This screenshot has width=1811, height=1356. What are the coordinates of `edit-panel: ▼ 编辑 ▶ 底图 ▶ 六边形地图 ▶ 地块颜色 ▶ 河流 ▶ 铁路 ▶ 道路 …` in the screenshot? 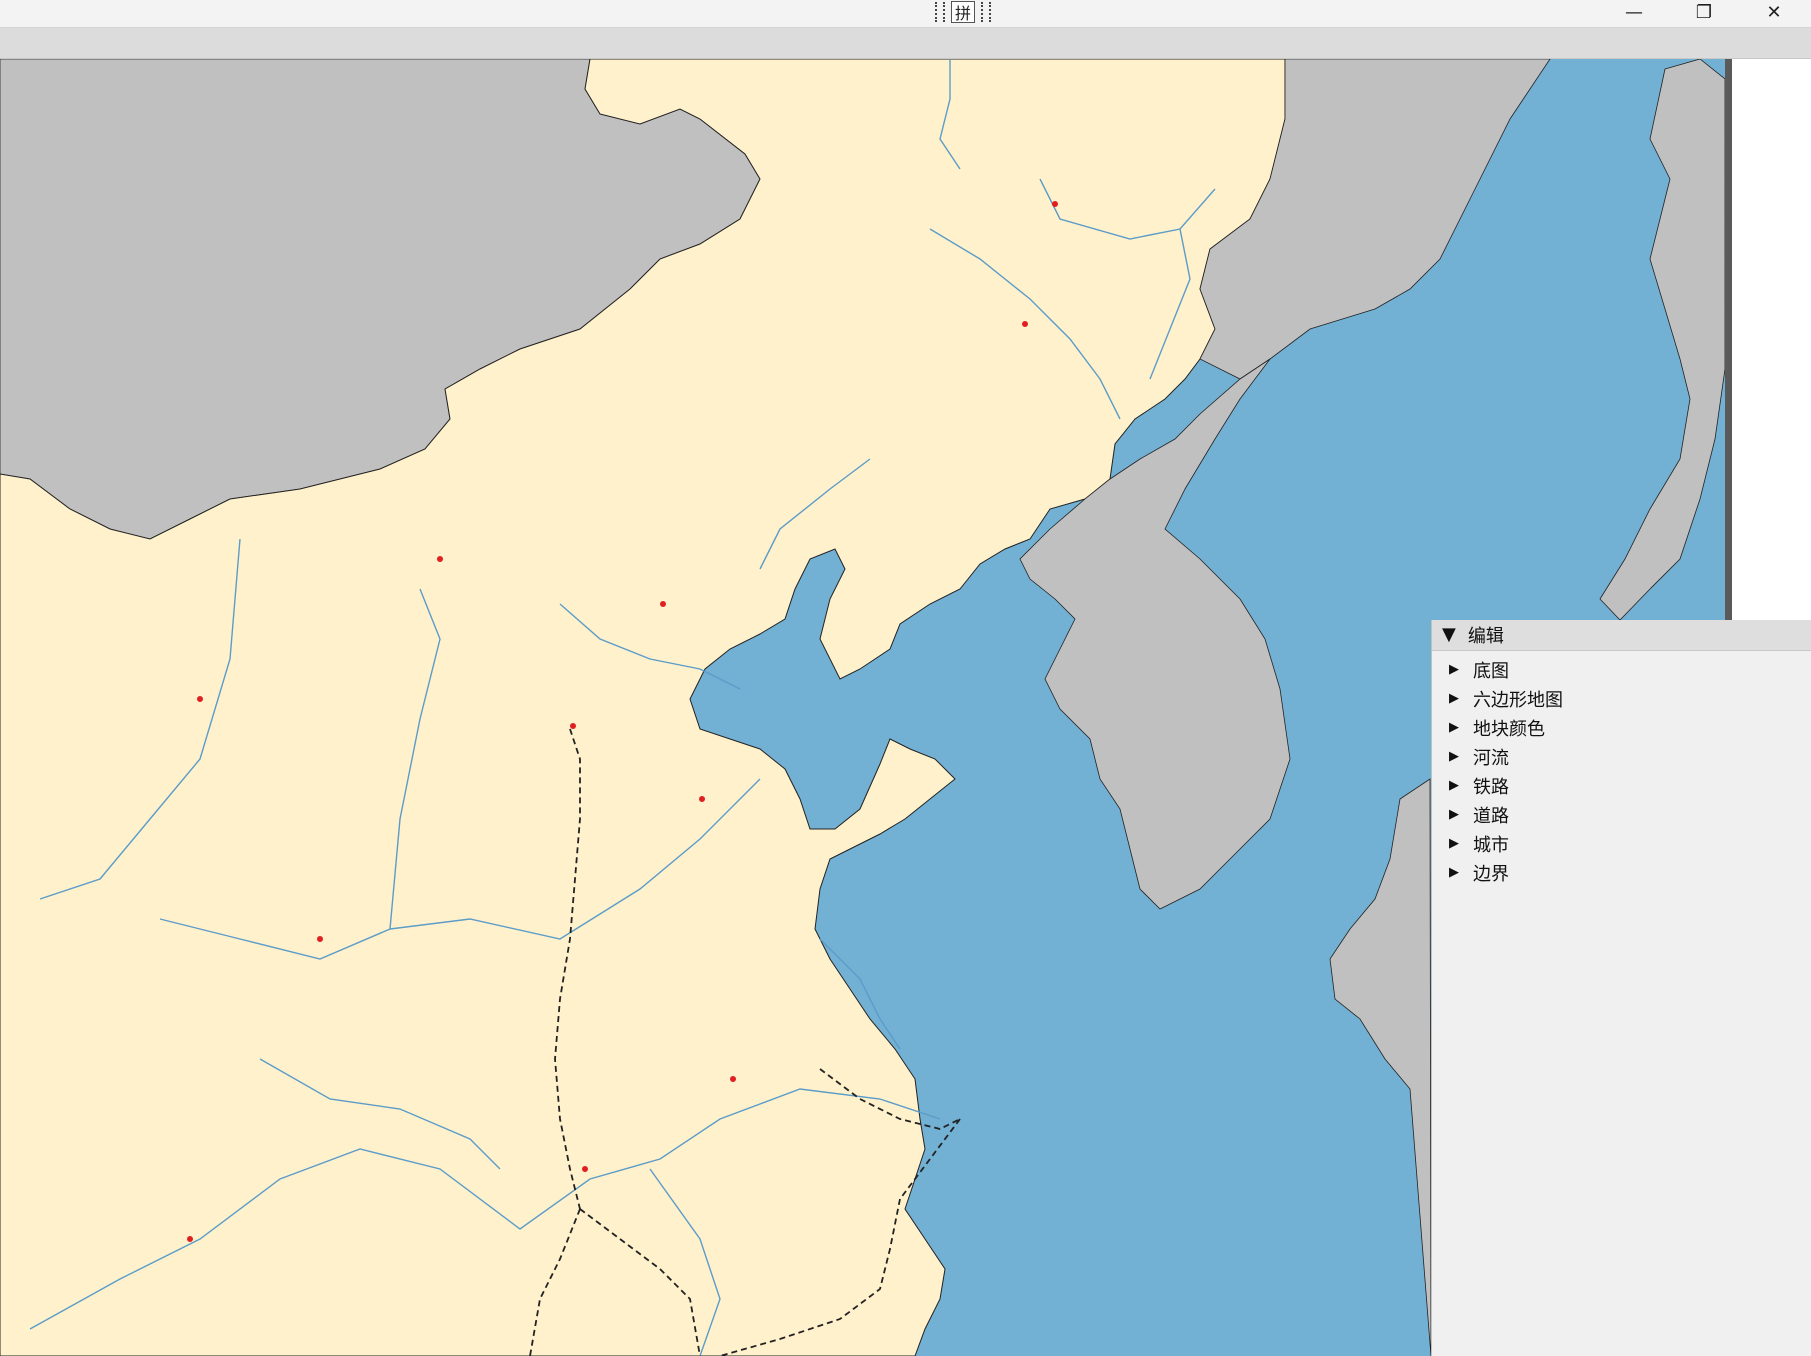 It's located at (1621, 988).